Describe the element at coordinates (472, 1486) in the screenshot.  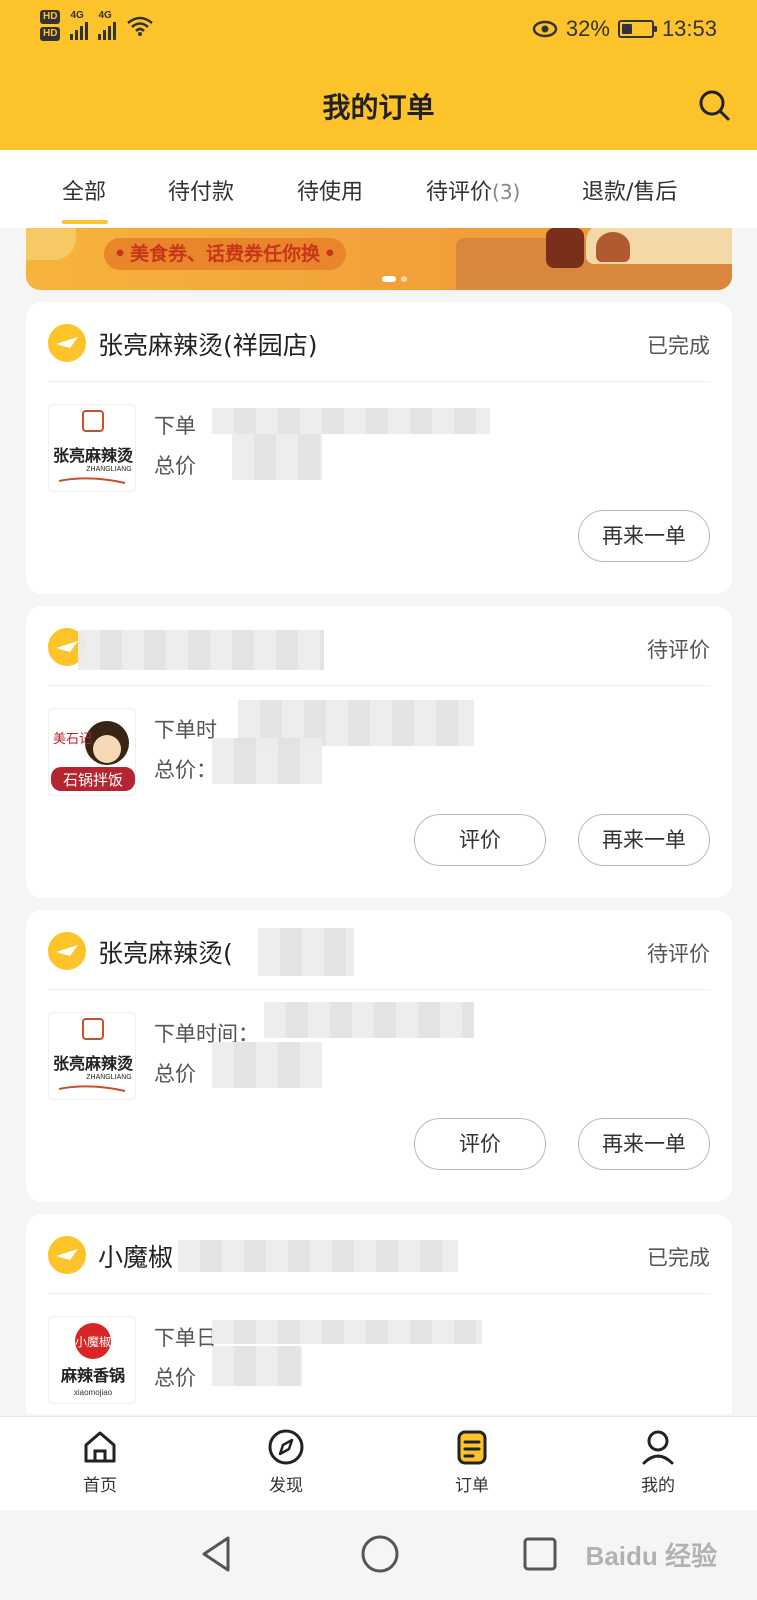
I see `nav-orders-label: 订单` at that location.